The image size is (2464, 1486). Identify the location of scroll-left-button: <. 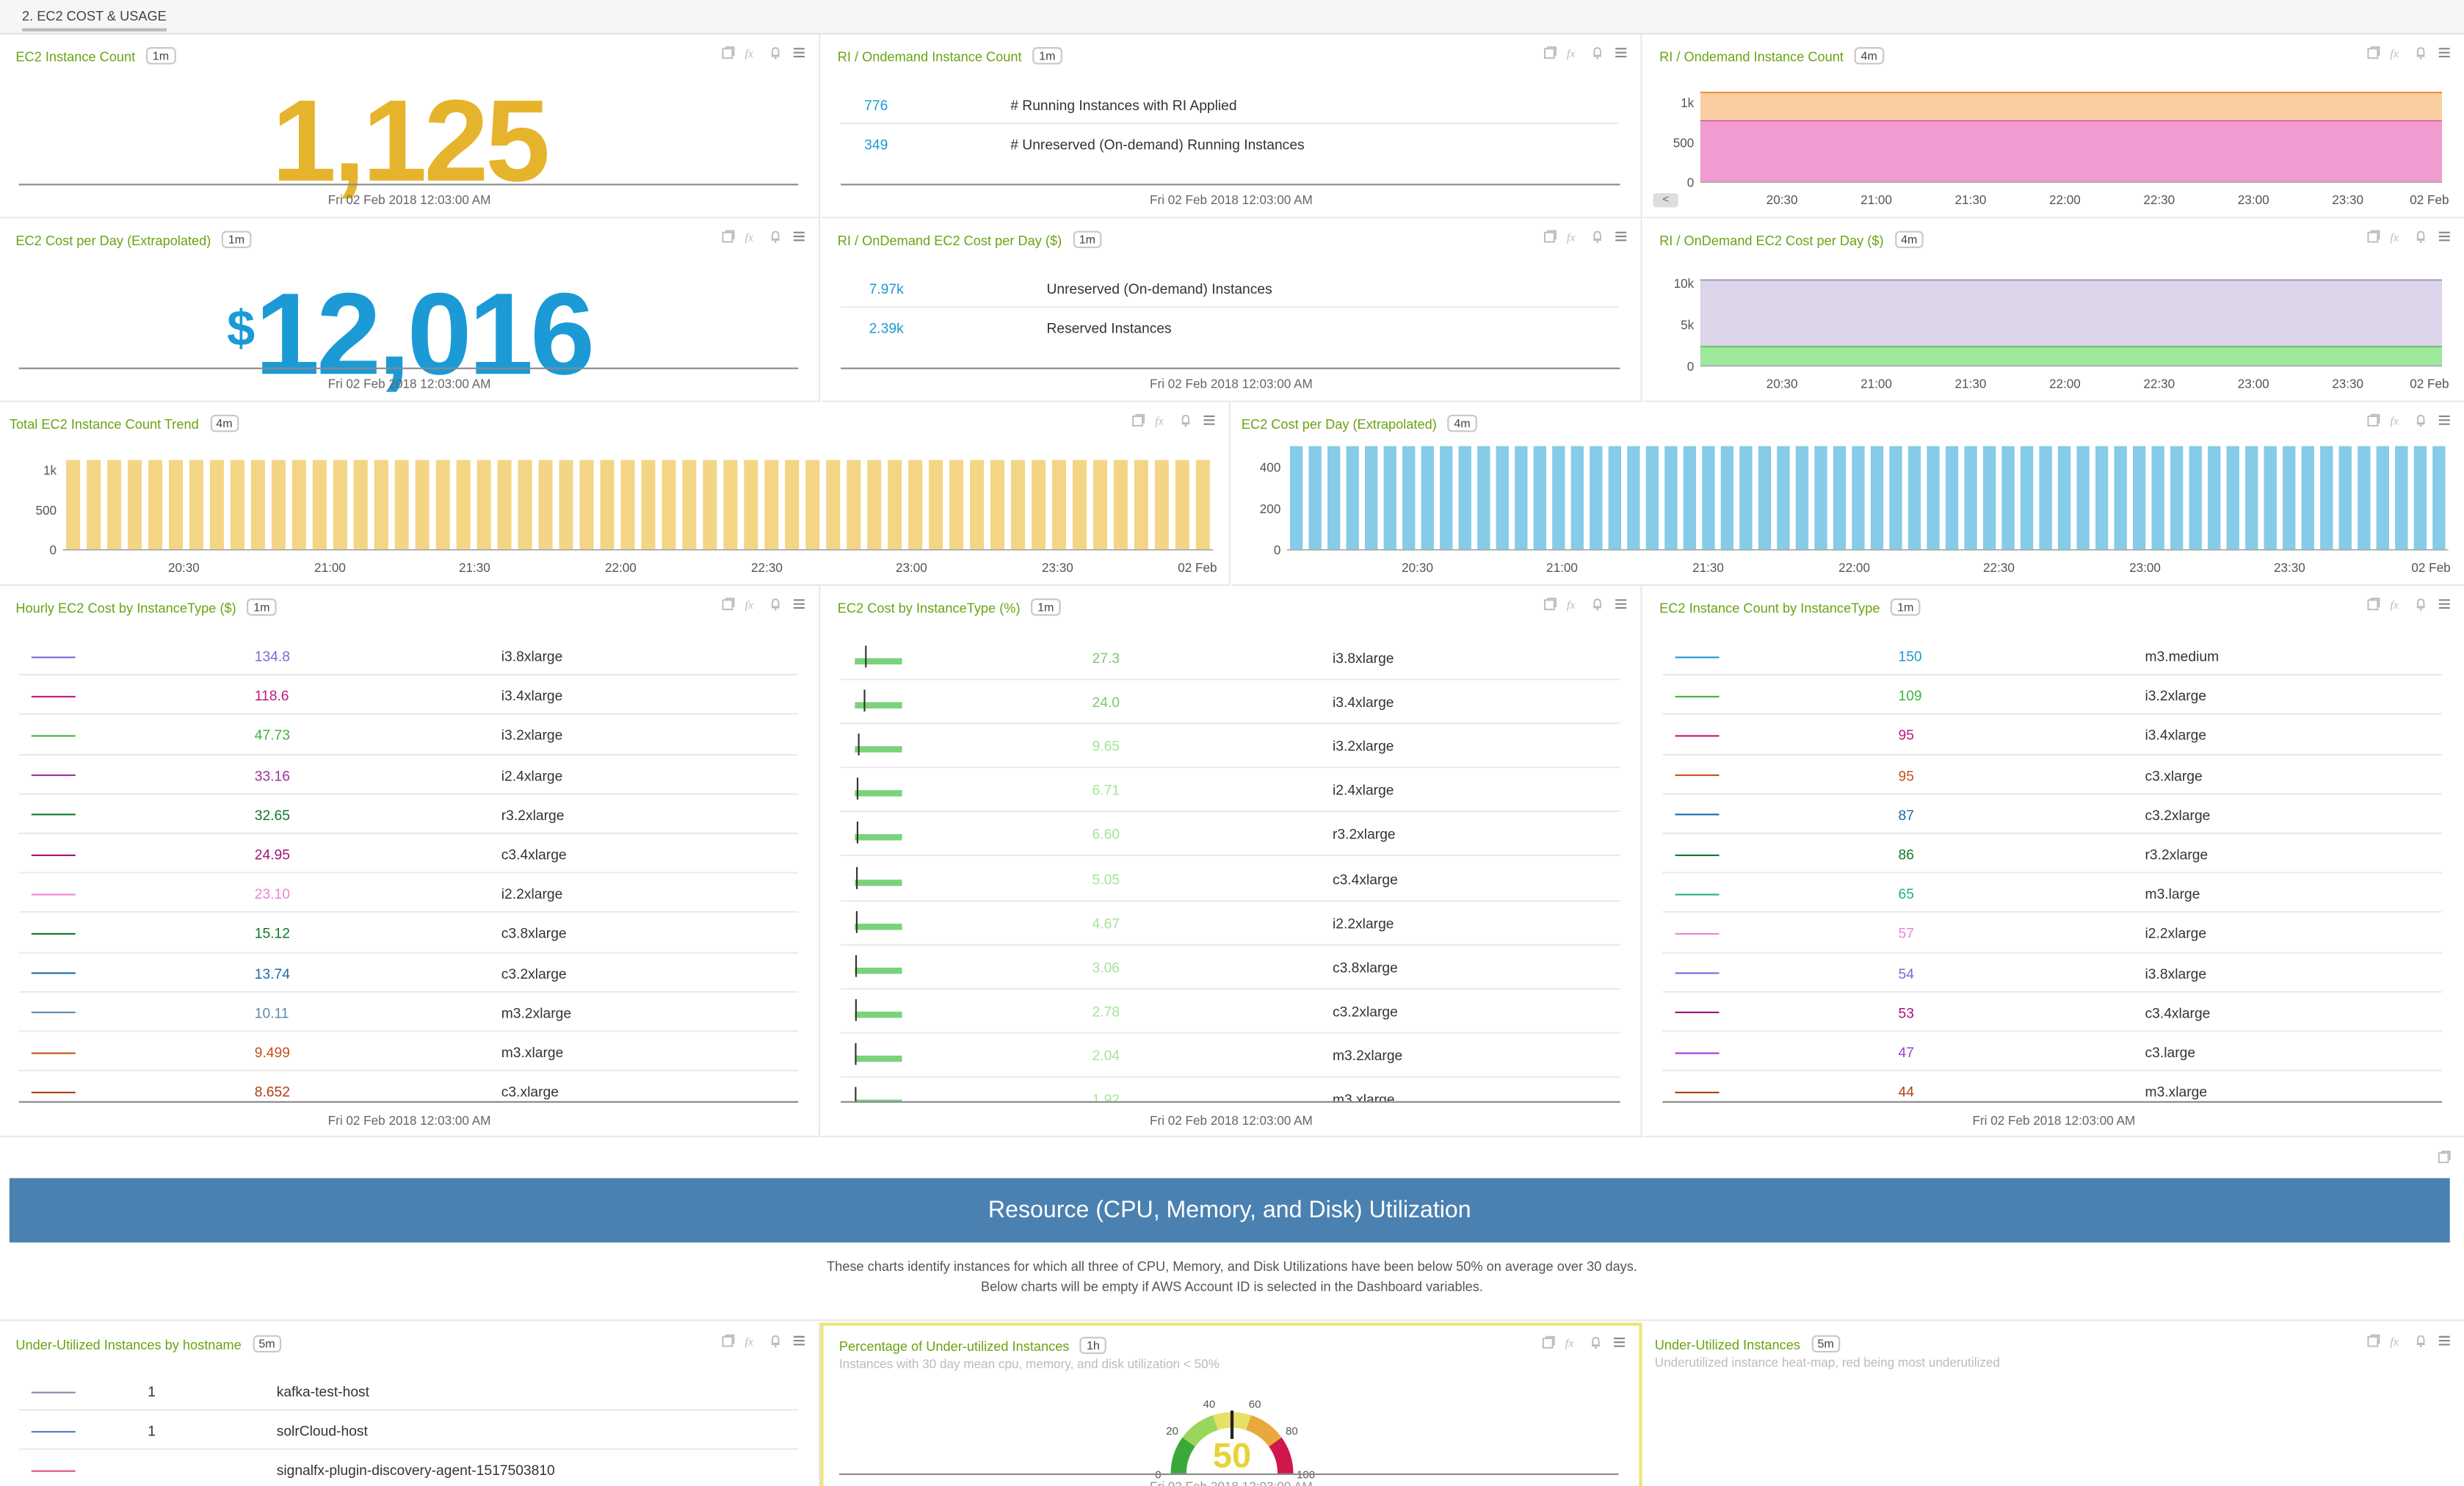
(1665, 200).